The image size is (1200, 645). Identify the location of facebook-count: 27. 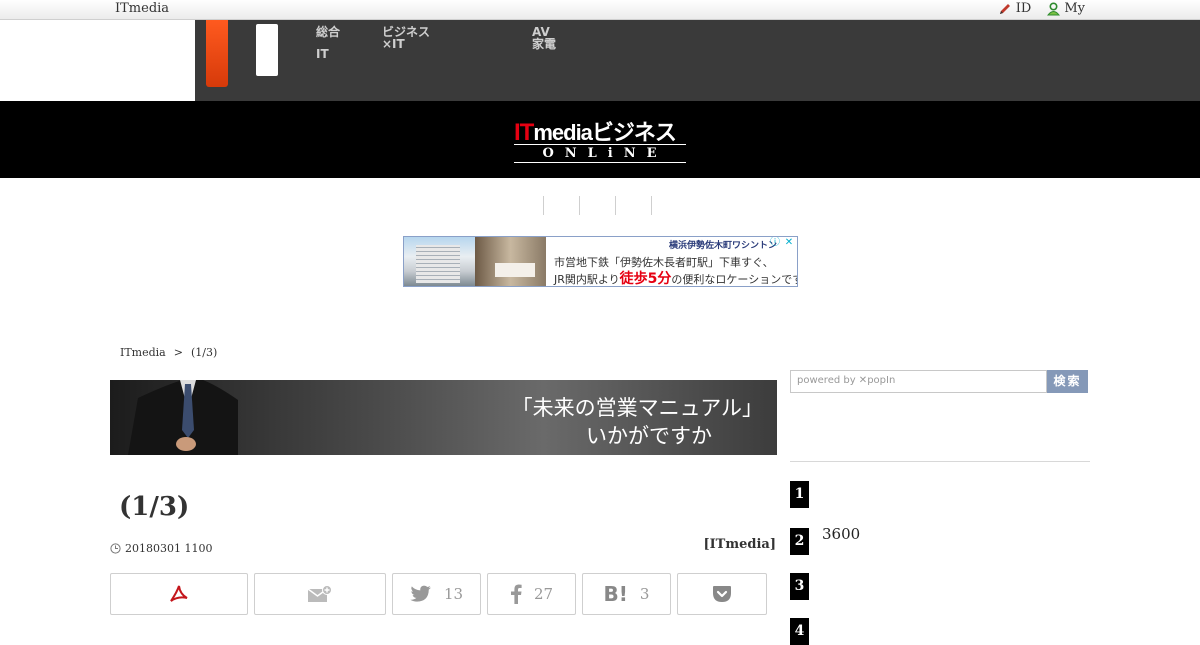
(543, 594).